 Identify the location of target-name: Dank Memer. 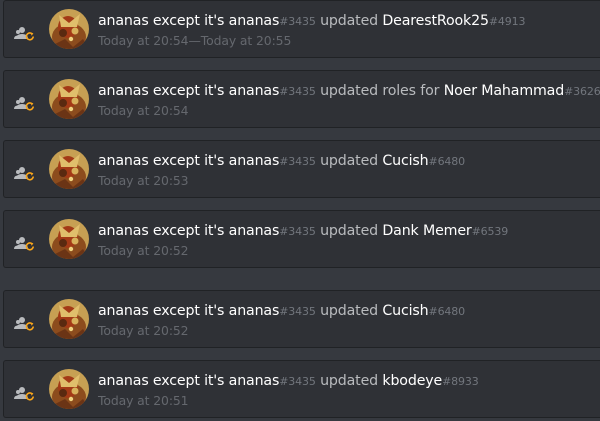
(426, 231).